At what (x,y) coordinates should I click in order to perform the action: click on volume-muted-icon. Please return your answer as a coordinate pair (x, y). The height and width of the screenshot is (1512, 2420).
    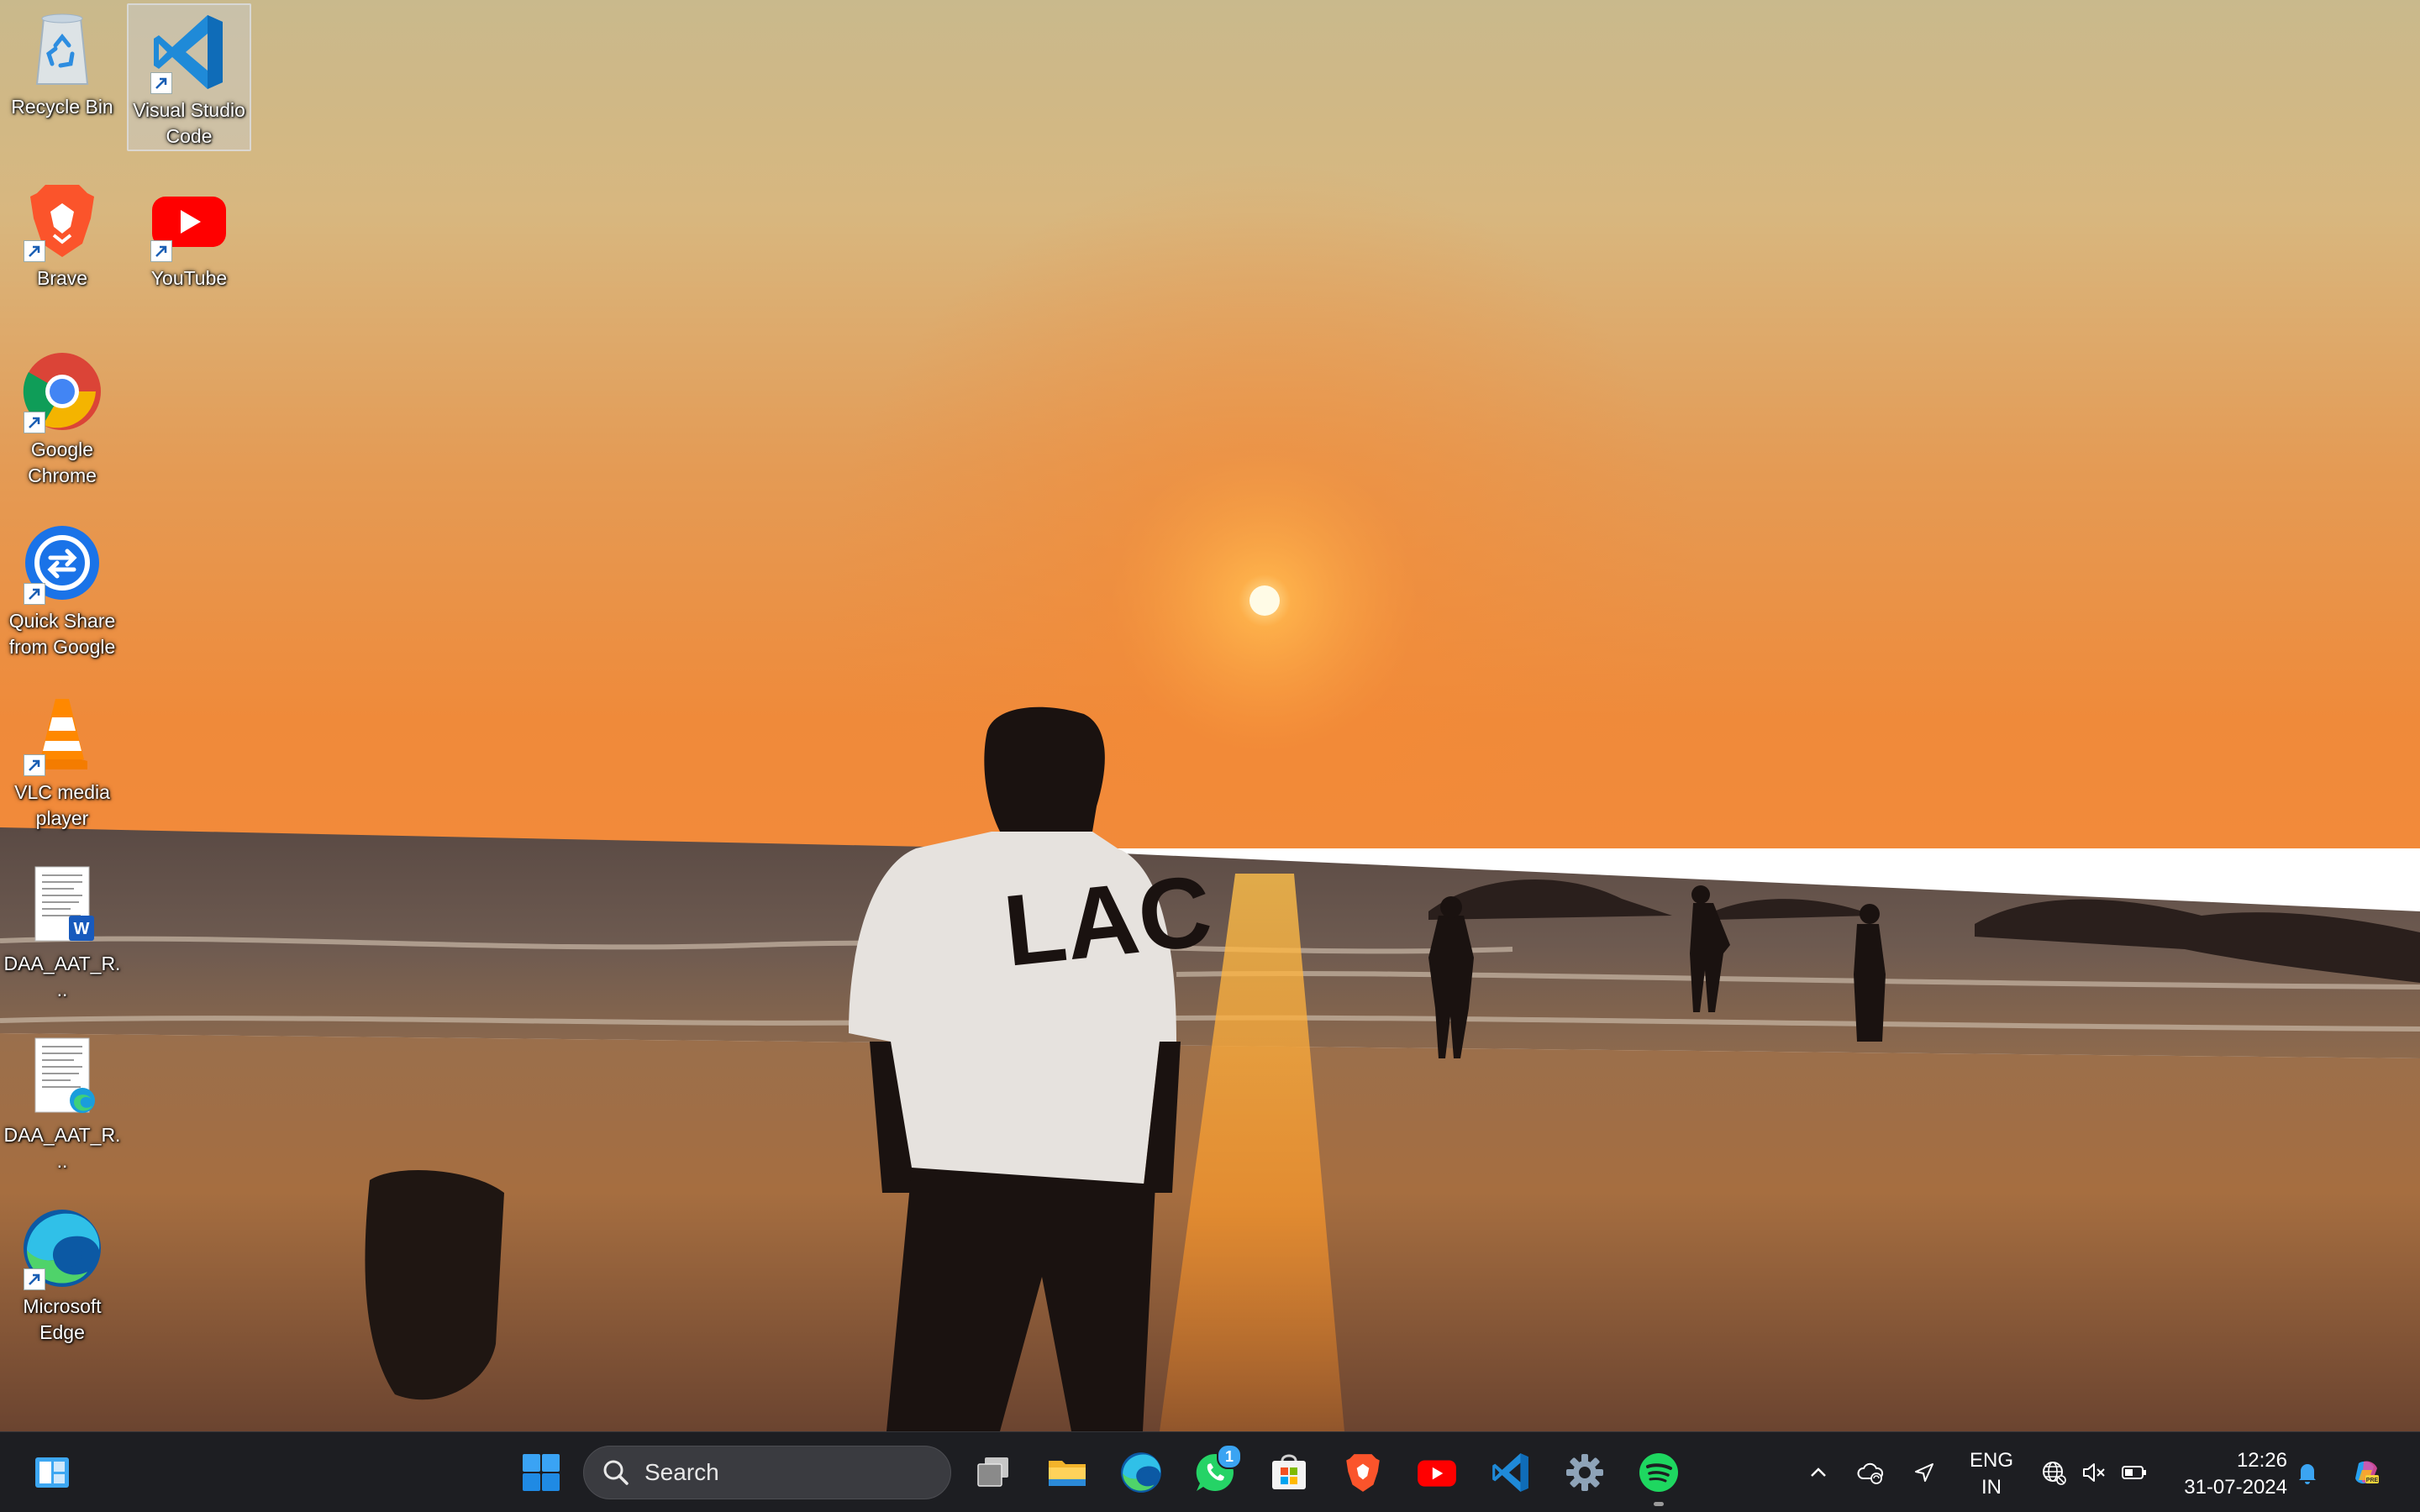
    Looking at the image, I should click on (2094, 1472).